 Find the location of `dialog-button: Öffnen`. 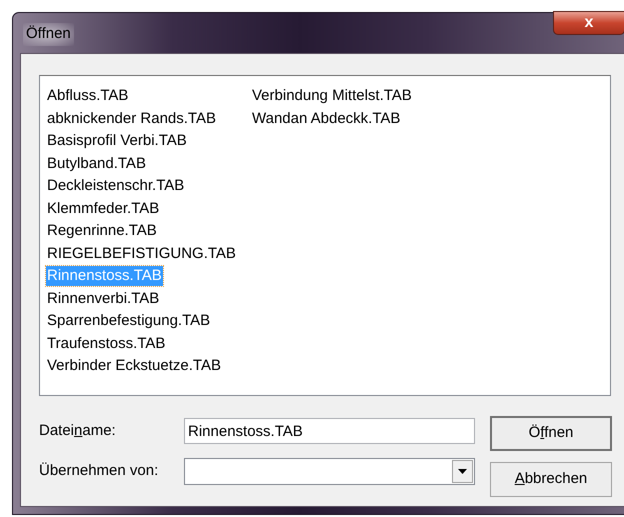

dialog-button: Öffnen is located at coordinates (551, 433).